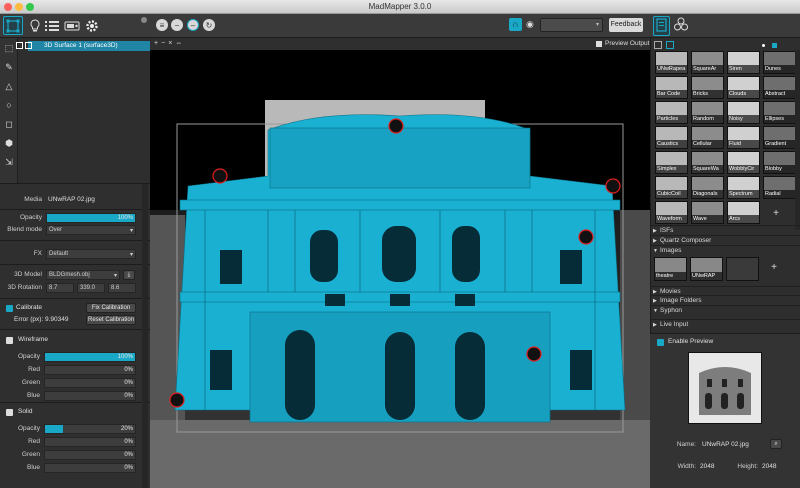 This screenshot has height=488, width=800. What do you see at coordinates (122, 288) in the screenshot?
I see `rotation-z-field: 8.6` at bounding box center [122, 288].